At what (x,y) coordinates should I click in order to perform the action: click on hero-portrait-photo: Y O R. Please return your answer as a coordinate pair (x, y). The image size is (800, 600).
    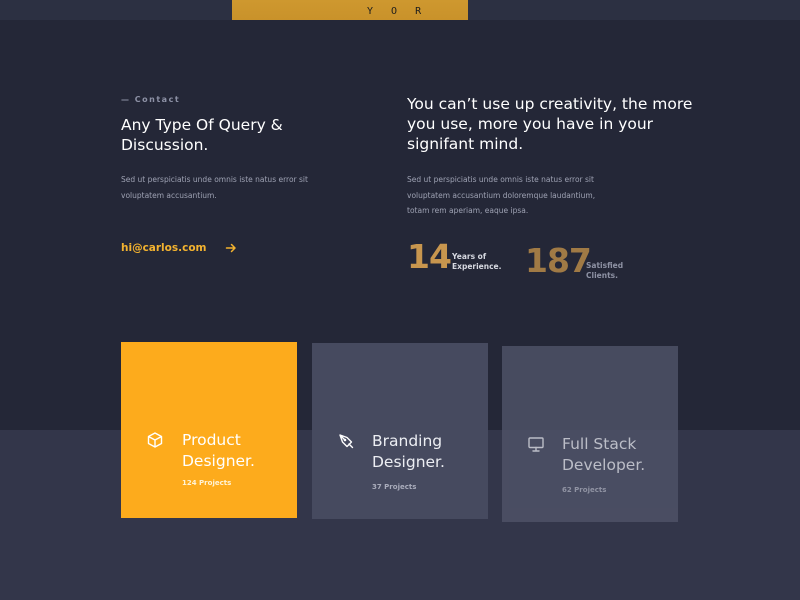
    Looking at the image, I should click on (350, 10).